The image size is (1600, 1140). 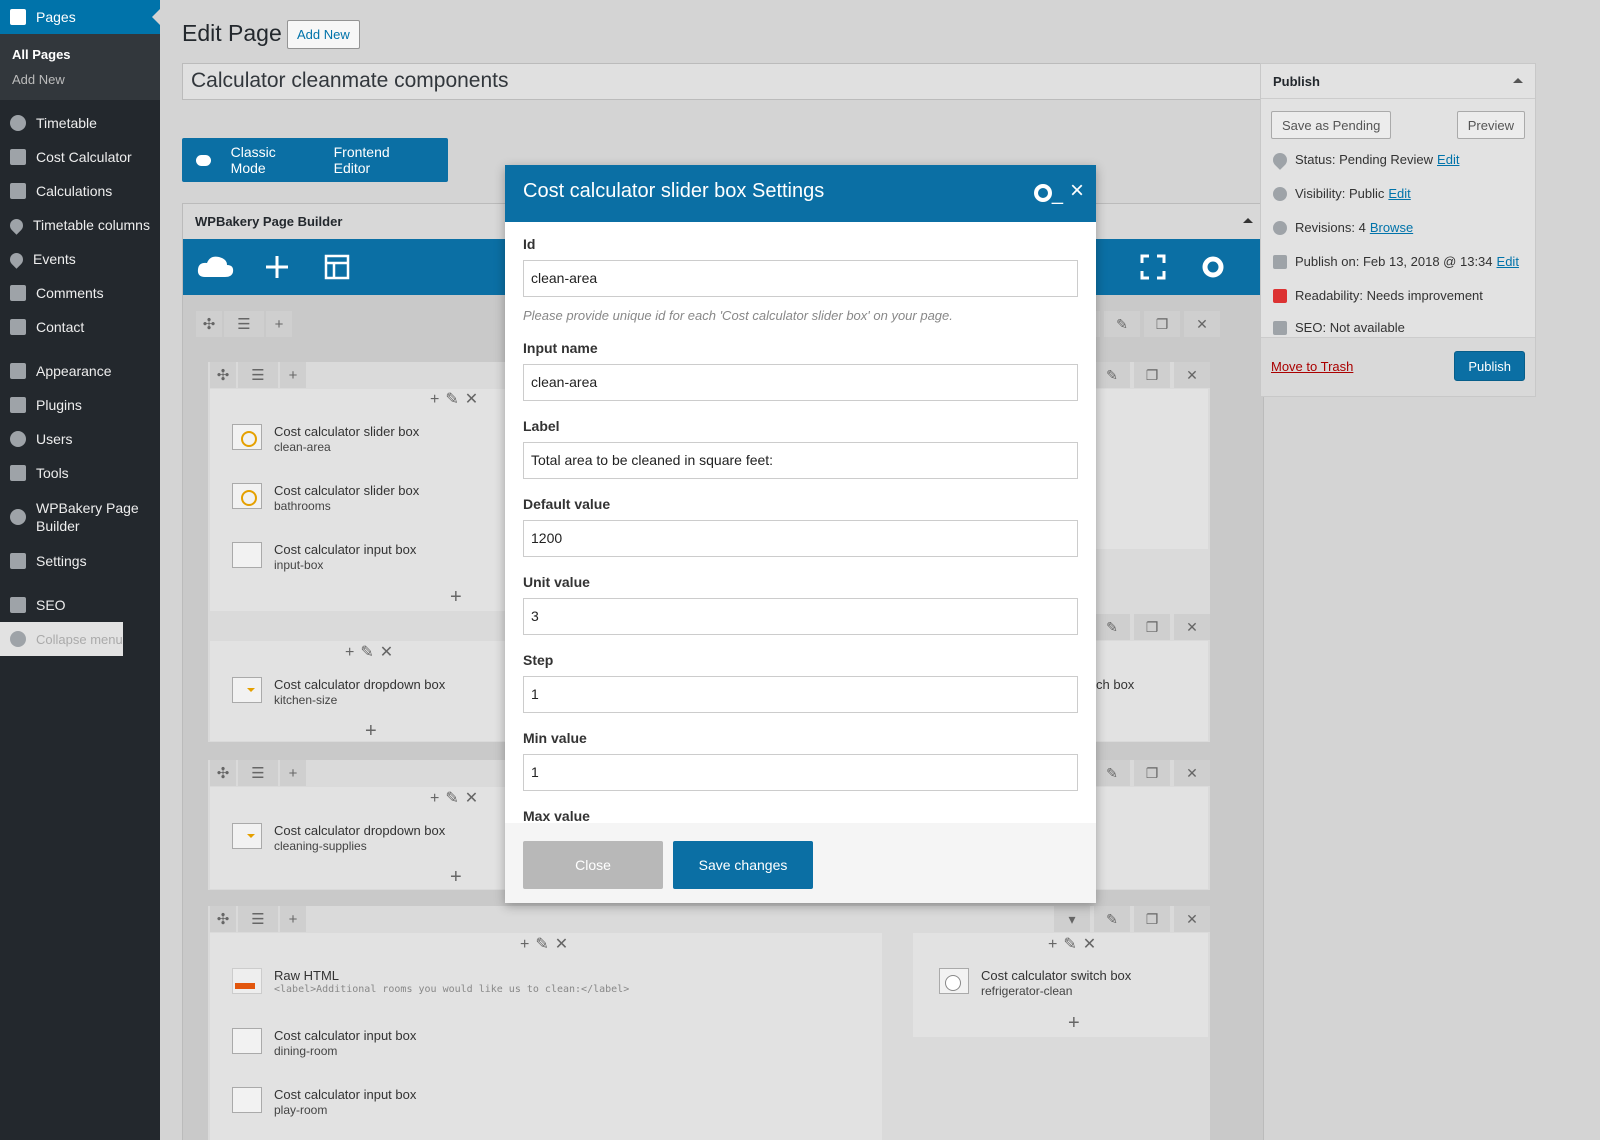 I want to click on post-title-input: Calculator cleanmate components, so click(x=723, y=81).